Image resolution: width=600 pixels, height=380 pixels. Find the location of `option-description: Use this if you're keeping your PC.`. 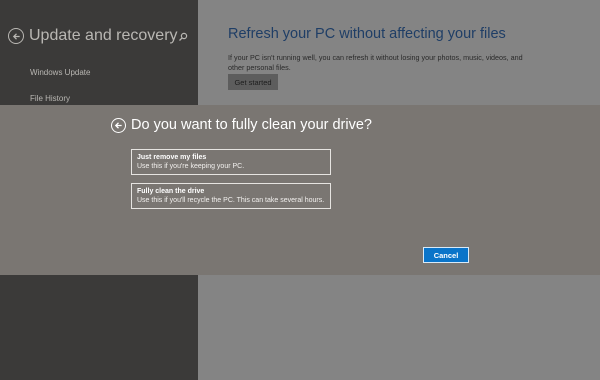

option-description: Use this if you're keeping your PC. is located at coordinates (191, 166).